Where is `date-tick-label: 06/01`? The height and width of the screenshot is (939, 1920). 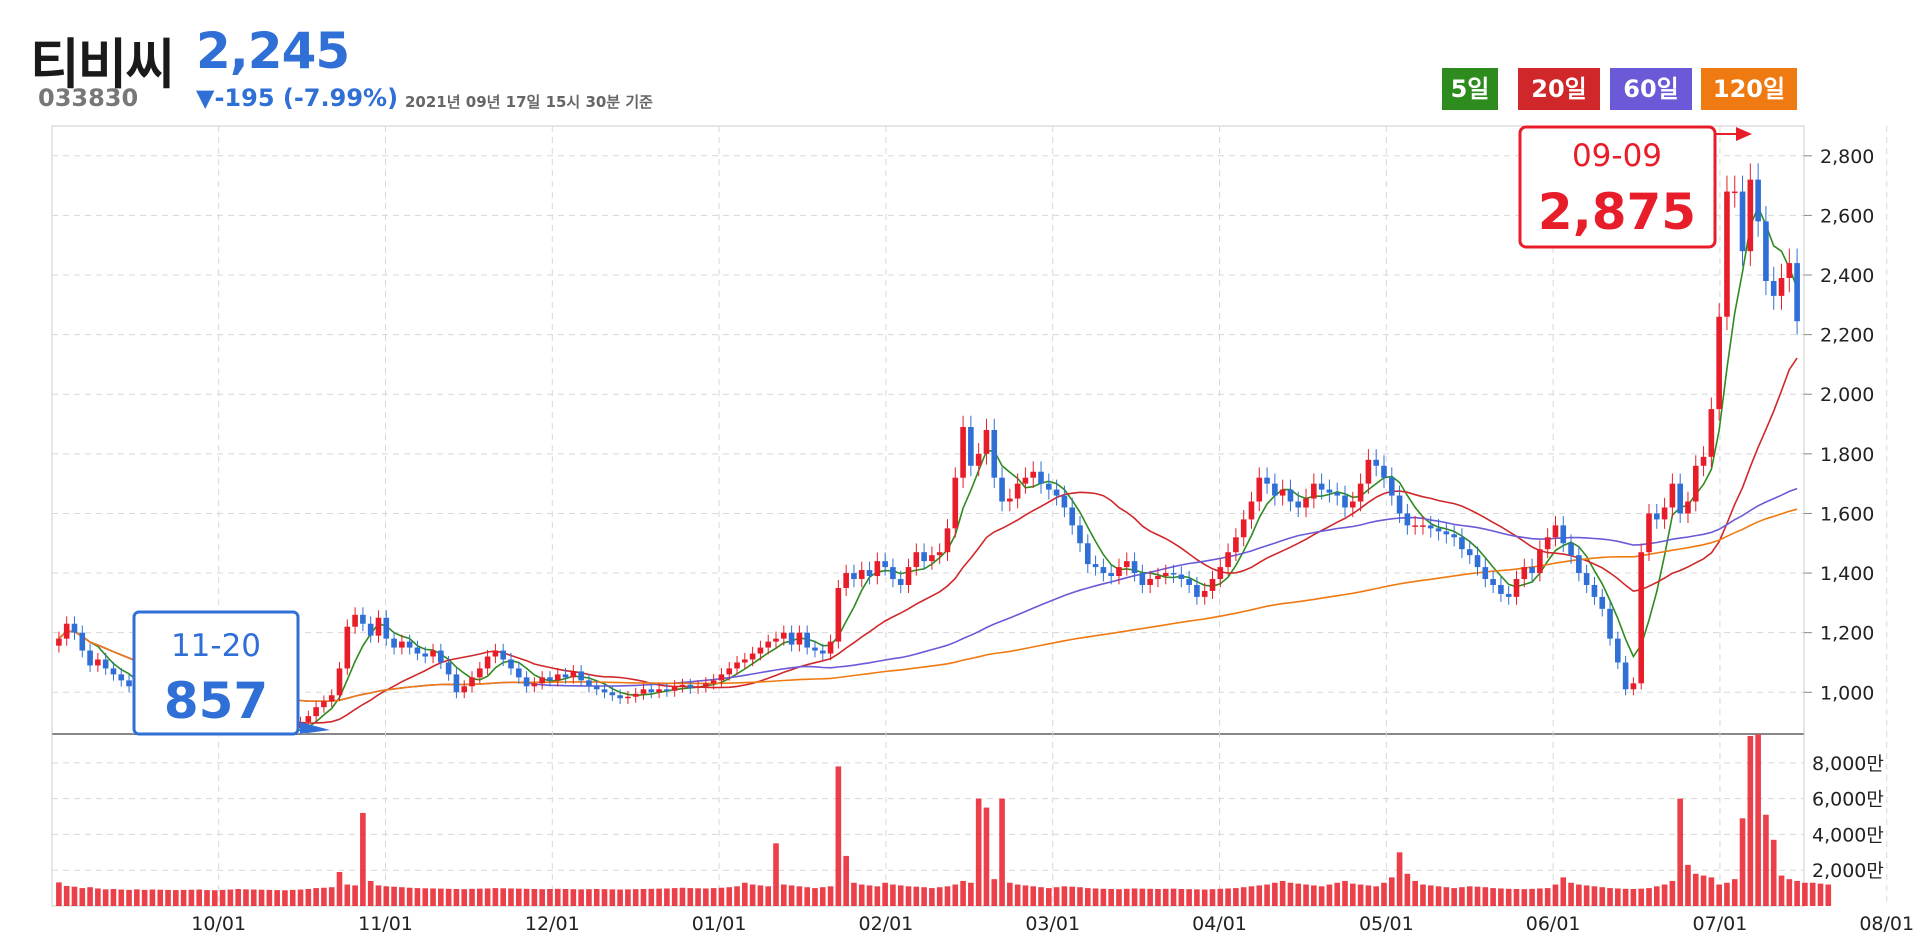
date-tick-label: 06/01 is located at coordinates (1553, 924).